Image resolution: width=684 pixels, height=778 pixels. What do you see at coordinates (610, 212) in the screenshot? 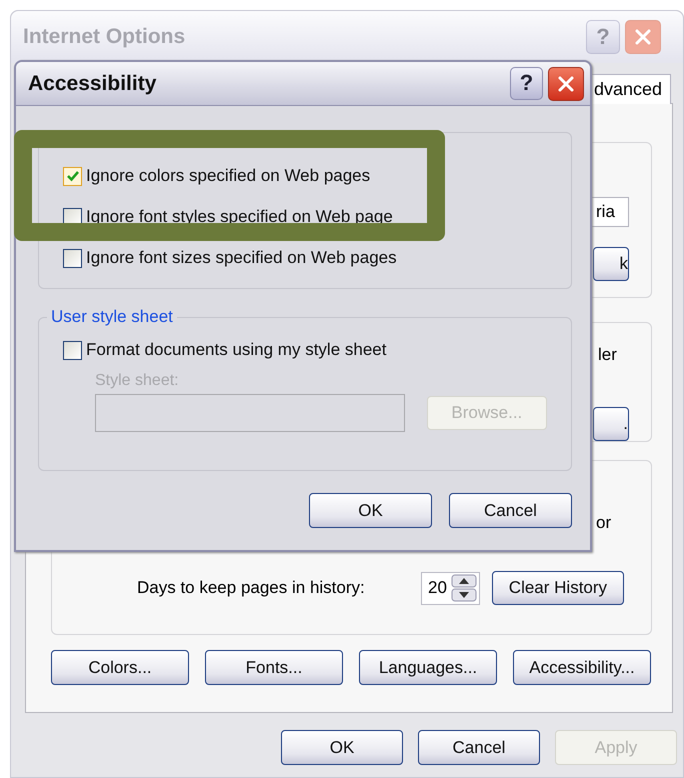
I see `text-field: ria` at bounding box center [610, 212].